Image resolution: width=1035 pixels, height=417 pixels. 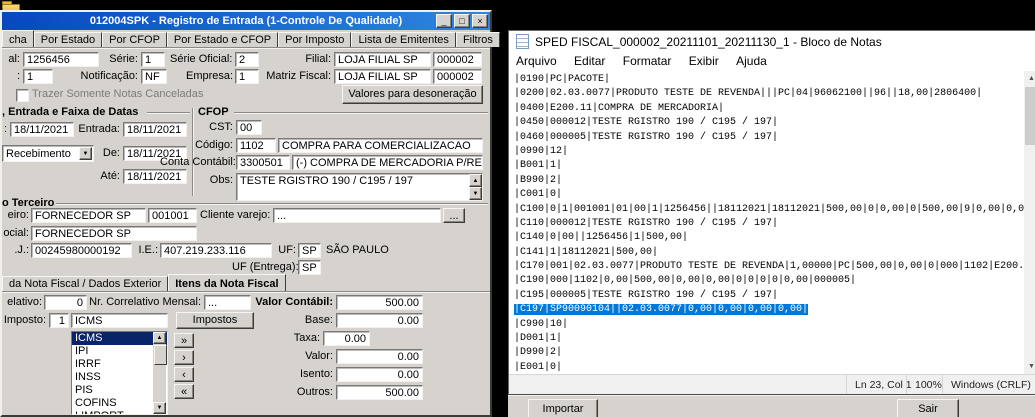 What do you see at coordinates (751, 61) in the screenshot?
I see `menu-ajuda: Ajuda` at bounding box center [751, 61].